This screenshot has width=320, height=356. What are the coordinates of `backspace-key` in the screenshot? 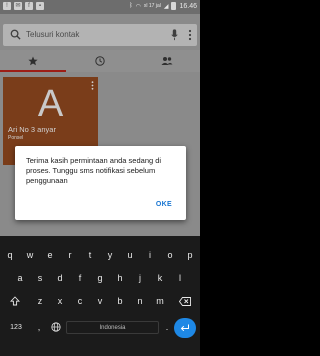 It's located at (185, 301).